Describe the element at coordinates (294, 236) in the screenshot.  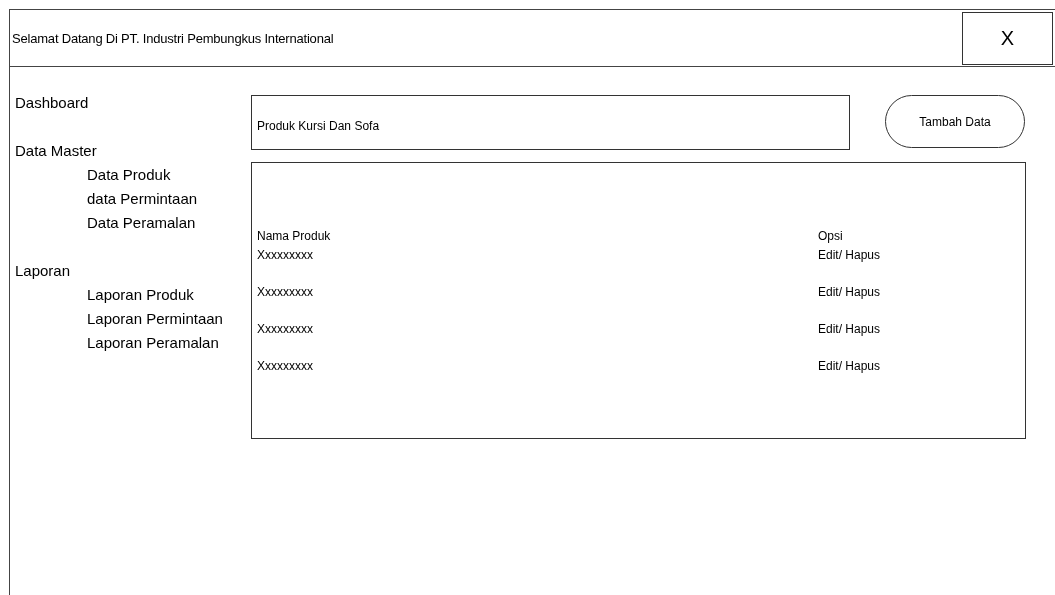
I see `column-header: Nama Produk` at that location.